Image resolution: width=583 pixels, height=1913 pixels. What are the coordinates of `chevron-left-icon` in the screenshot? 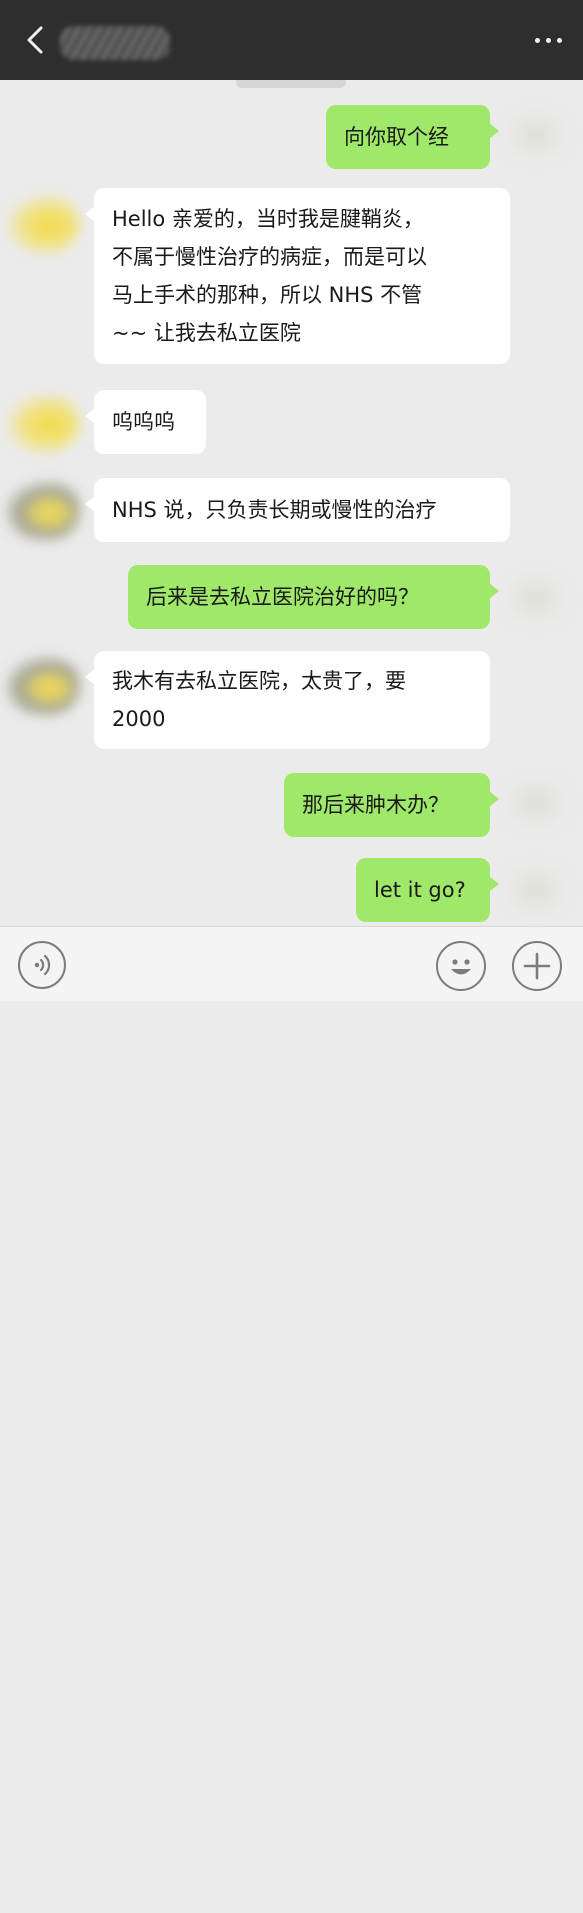 It's located at (36, 40).